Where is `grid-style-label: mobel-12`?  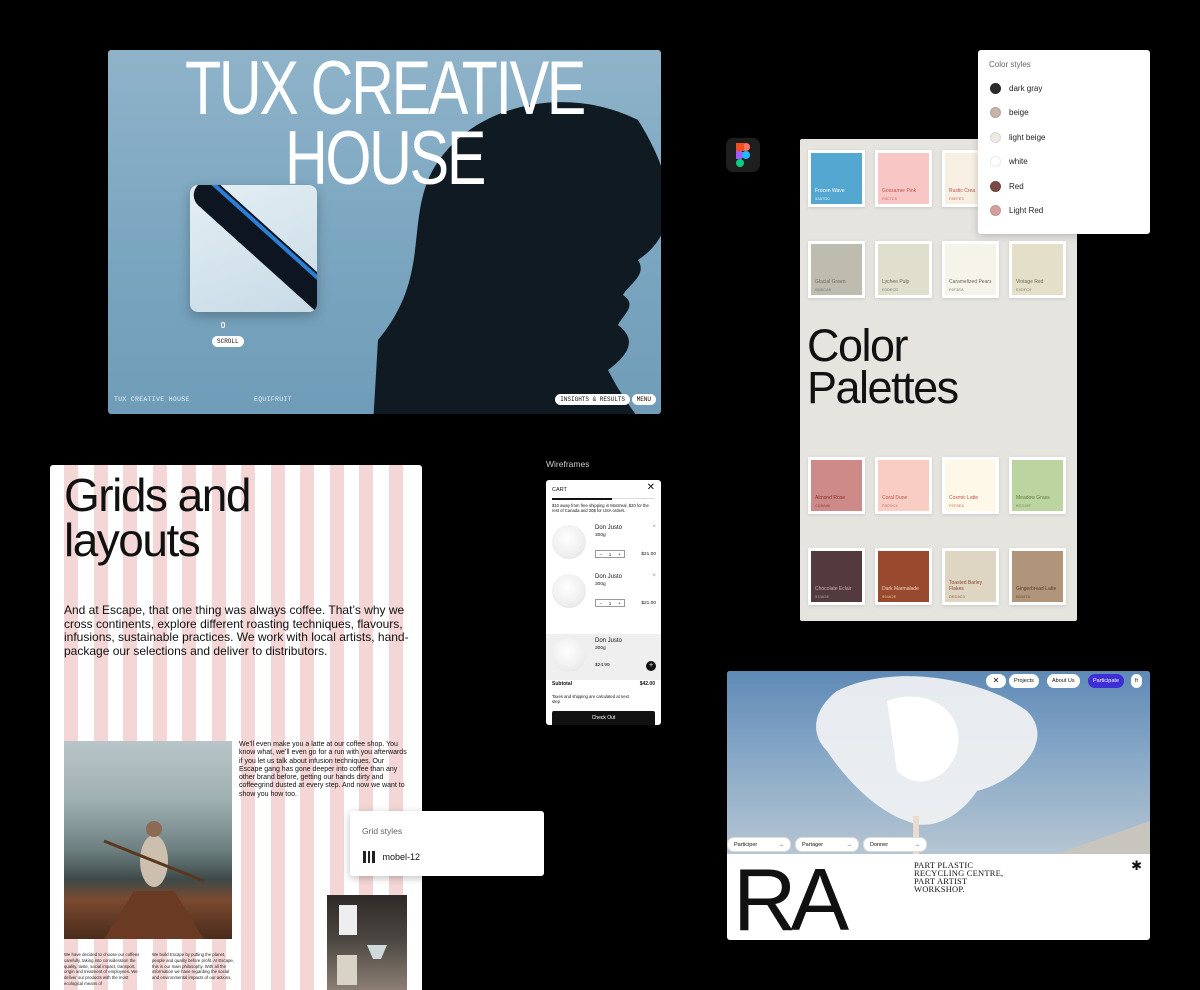 grid-style-label: mobel-12 is located at coordinates (401, 857).